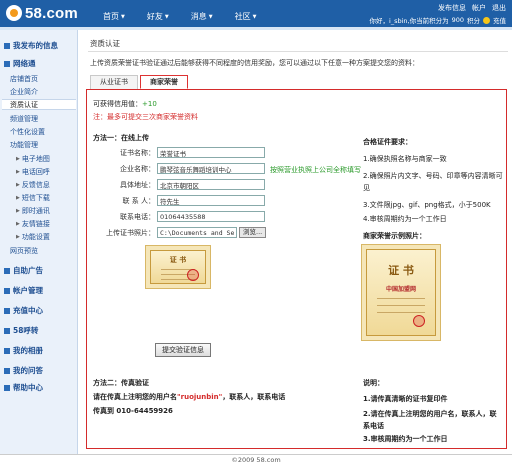 This screenshot has height=466, width=512. I want to click on sidebar-sub-settings: ▶ 功能设置, so click(33, 237).